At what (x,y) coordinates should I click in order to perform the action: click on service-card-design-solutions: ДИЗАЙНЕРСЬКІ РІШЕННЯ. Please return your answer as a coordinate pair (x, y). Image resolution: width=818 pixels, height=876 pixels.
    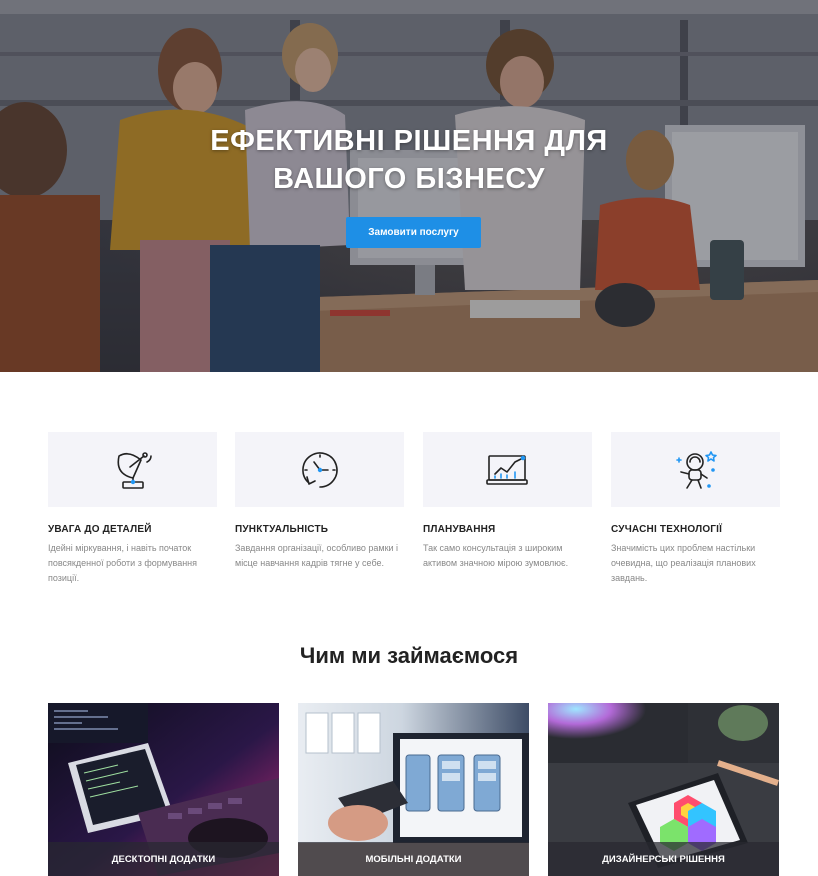
    Looking at the image, I should click on (663, 789).